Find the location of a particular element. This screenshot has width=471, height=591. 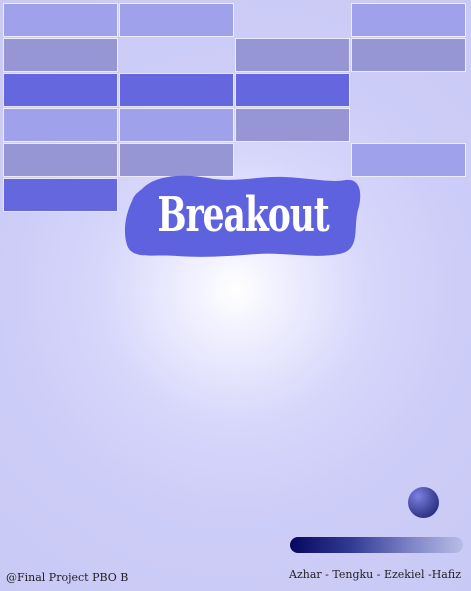

paddle is located at coordinates (376, 545).